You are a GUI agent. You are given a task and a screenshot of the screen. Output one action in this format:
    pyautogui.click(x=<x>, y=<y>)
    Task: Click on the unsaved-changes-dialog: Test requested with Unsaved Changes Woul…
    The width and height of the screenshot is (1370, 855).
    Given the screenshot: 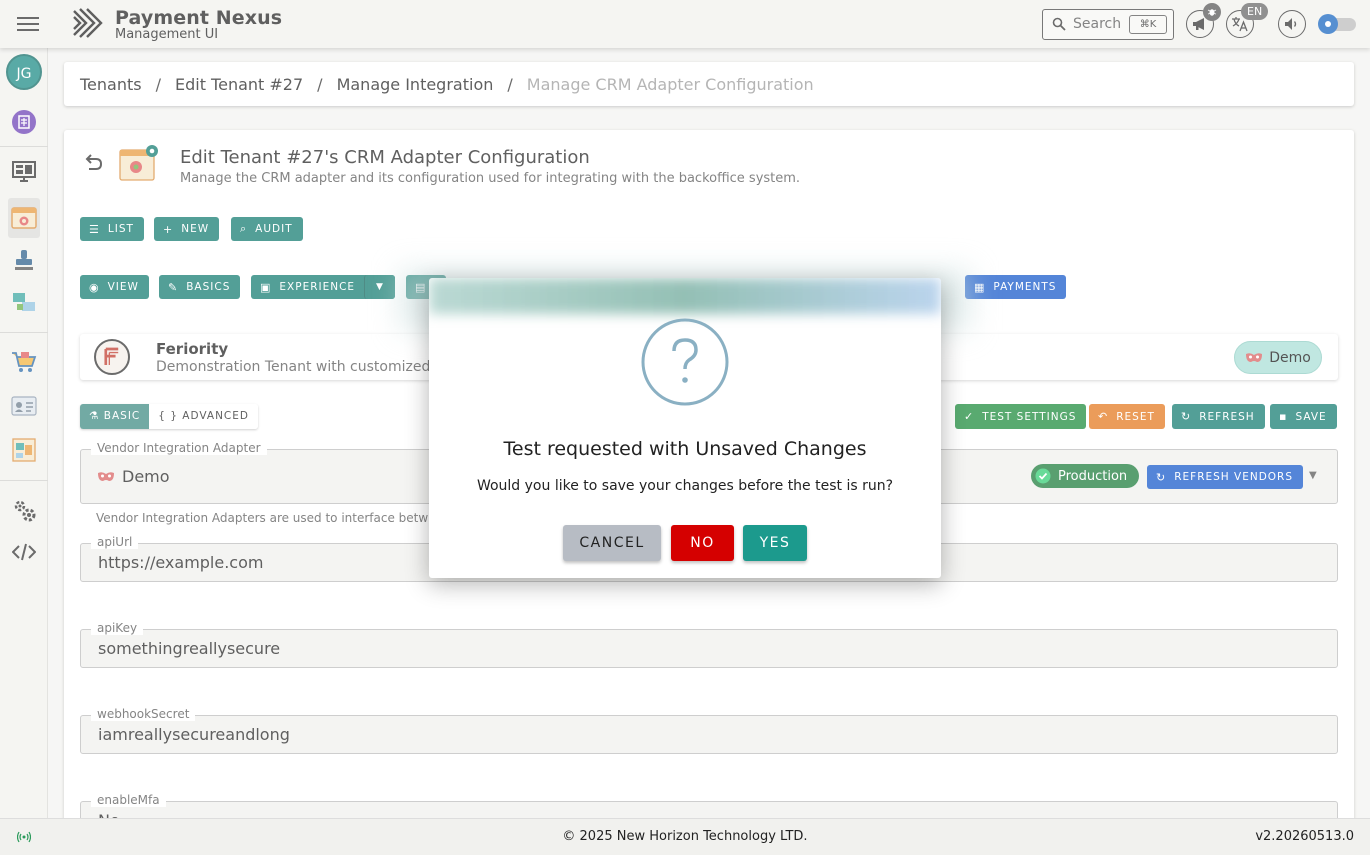 What is the action you would take?
    pyautogui.click(x=685, y=428)
    